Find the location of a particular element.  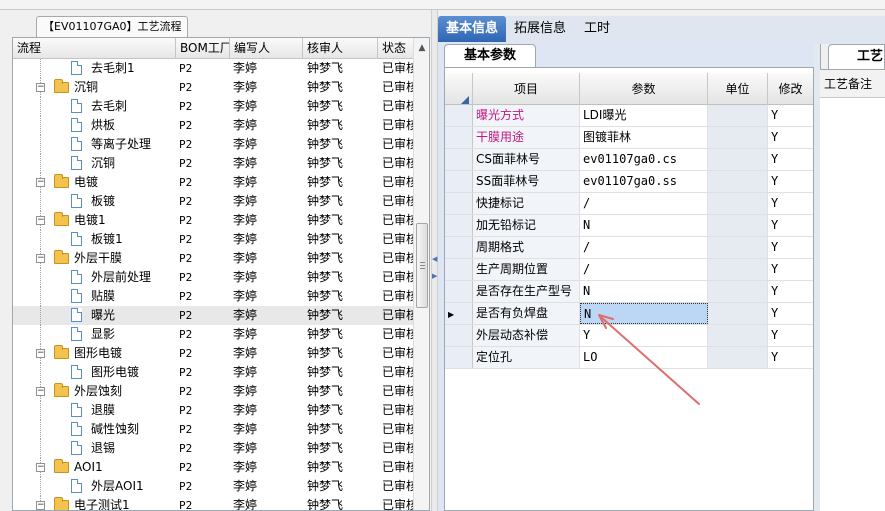

tree-step-row: 图形电镀 P2 李婷 钟梦飞 已审核 is located at coordinates (213, 372).